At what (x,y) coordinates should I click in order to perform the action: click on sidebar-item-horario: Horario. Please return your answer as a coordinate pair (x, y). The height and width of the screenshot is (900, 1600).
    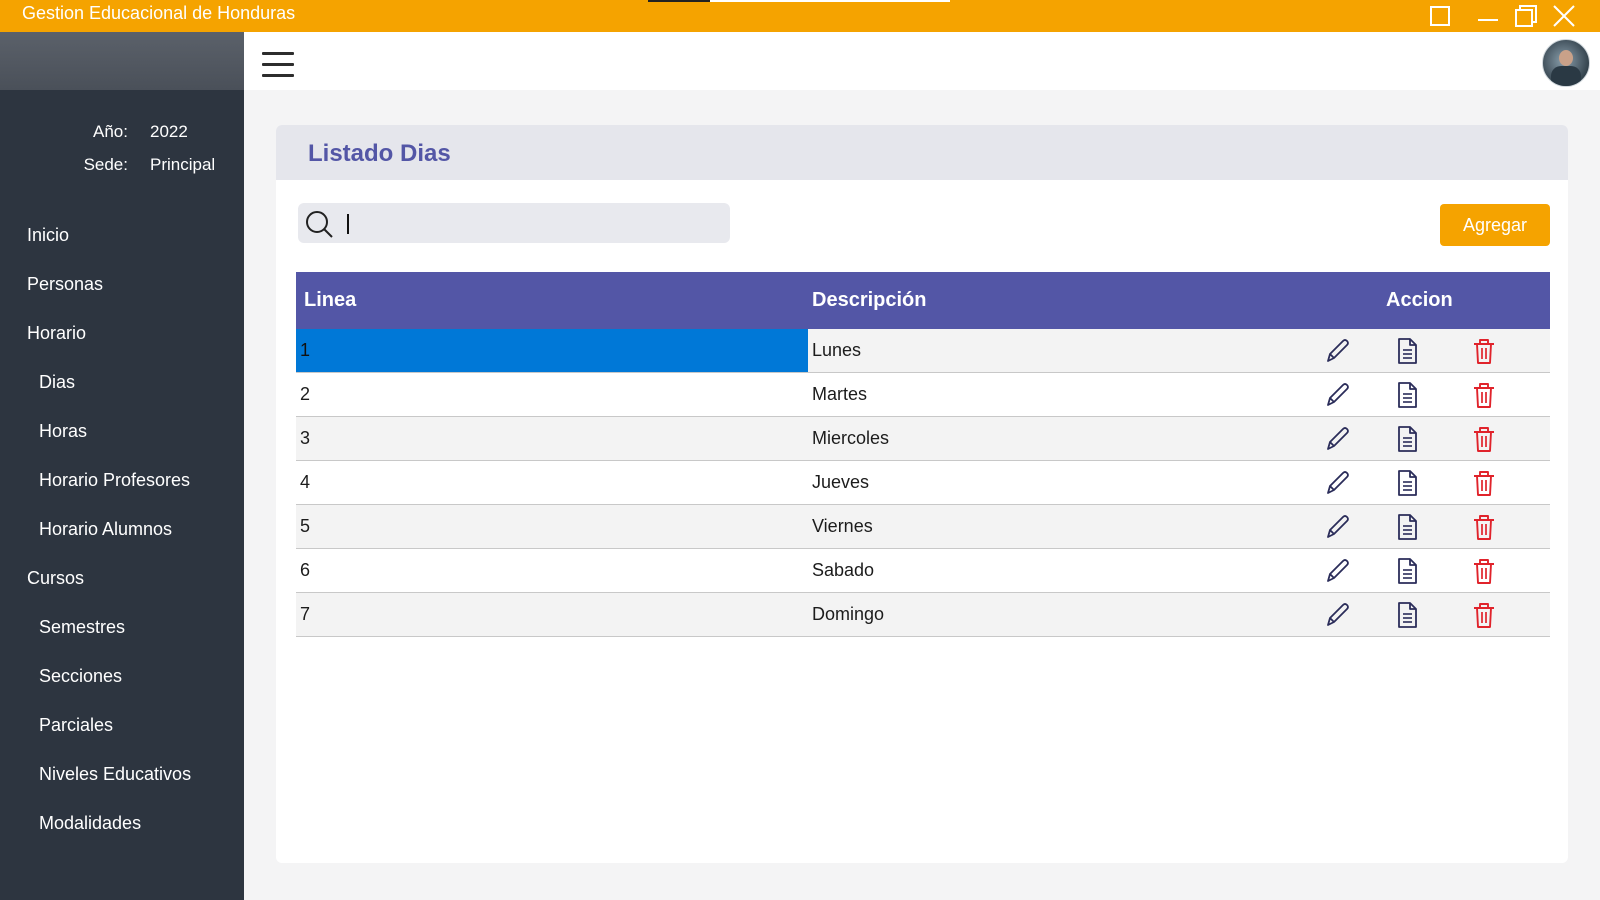
    Looking at the image, I should click on (122, 333).